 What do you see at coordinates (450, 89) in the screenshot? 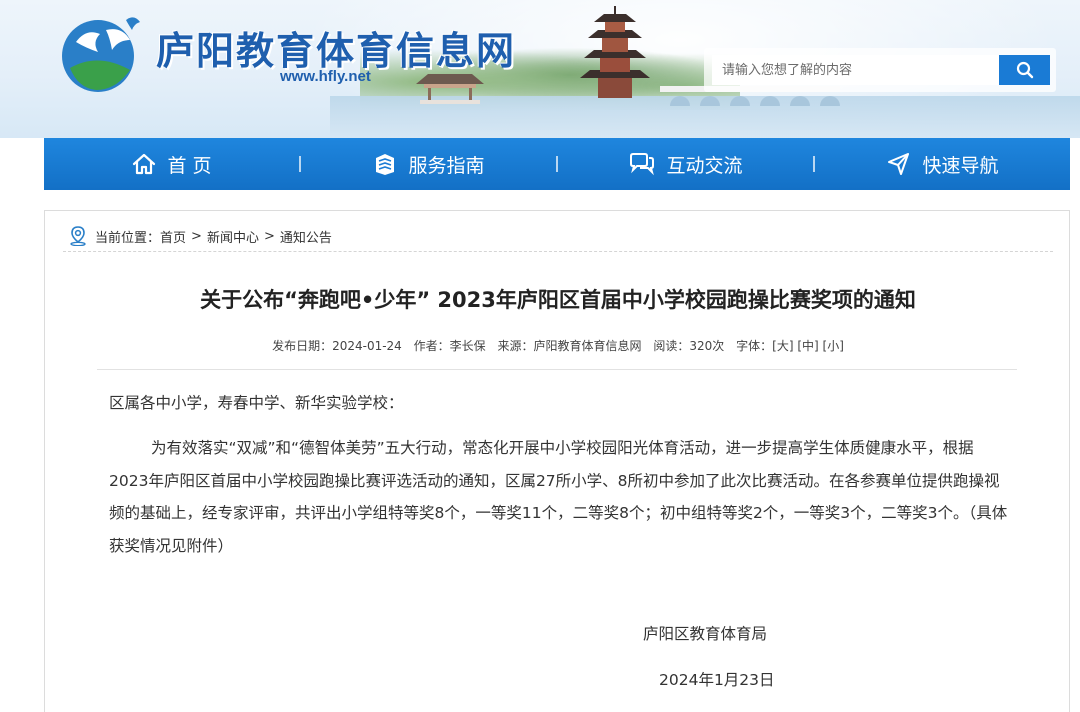
I see `pavilion-image` at bounding box center [450, 89].